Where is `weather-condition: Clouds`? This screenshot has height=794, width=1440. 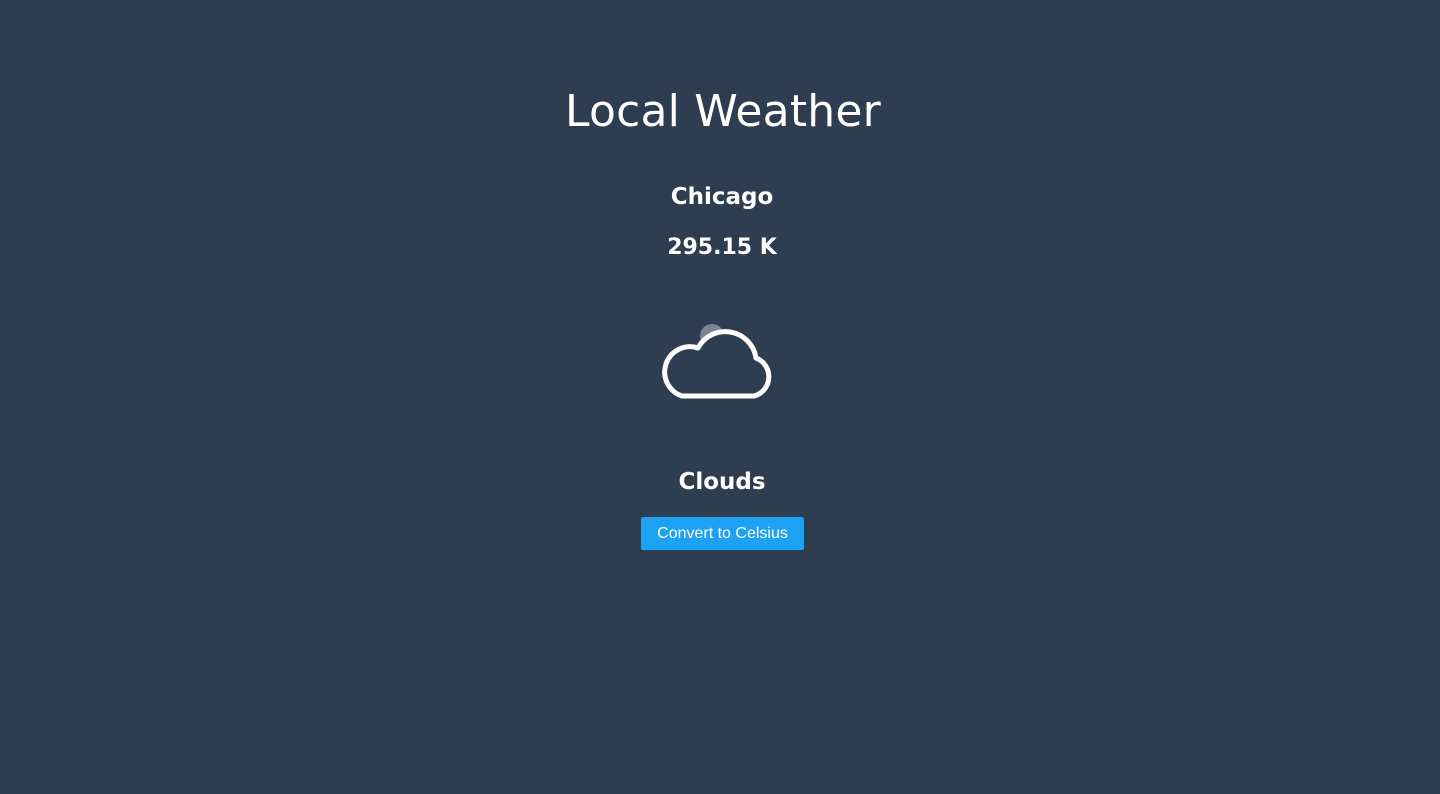
weather-condition: Clouds is located at coordinates (722, 482).